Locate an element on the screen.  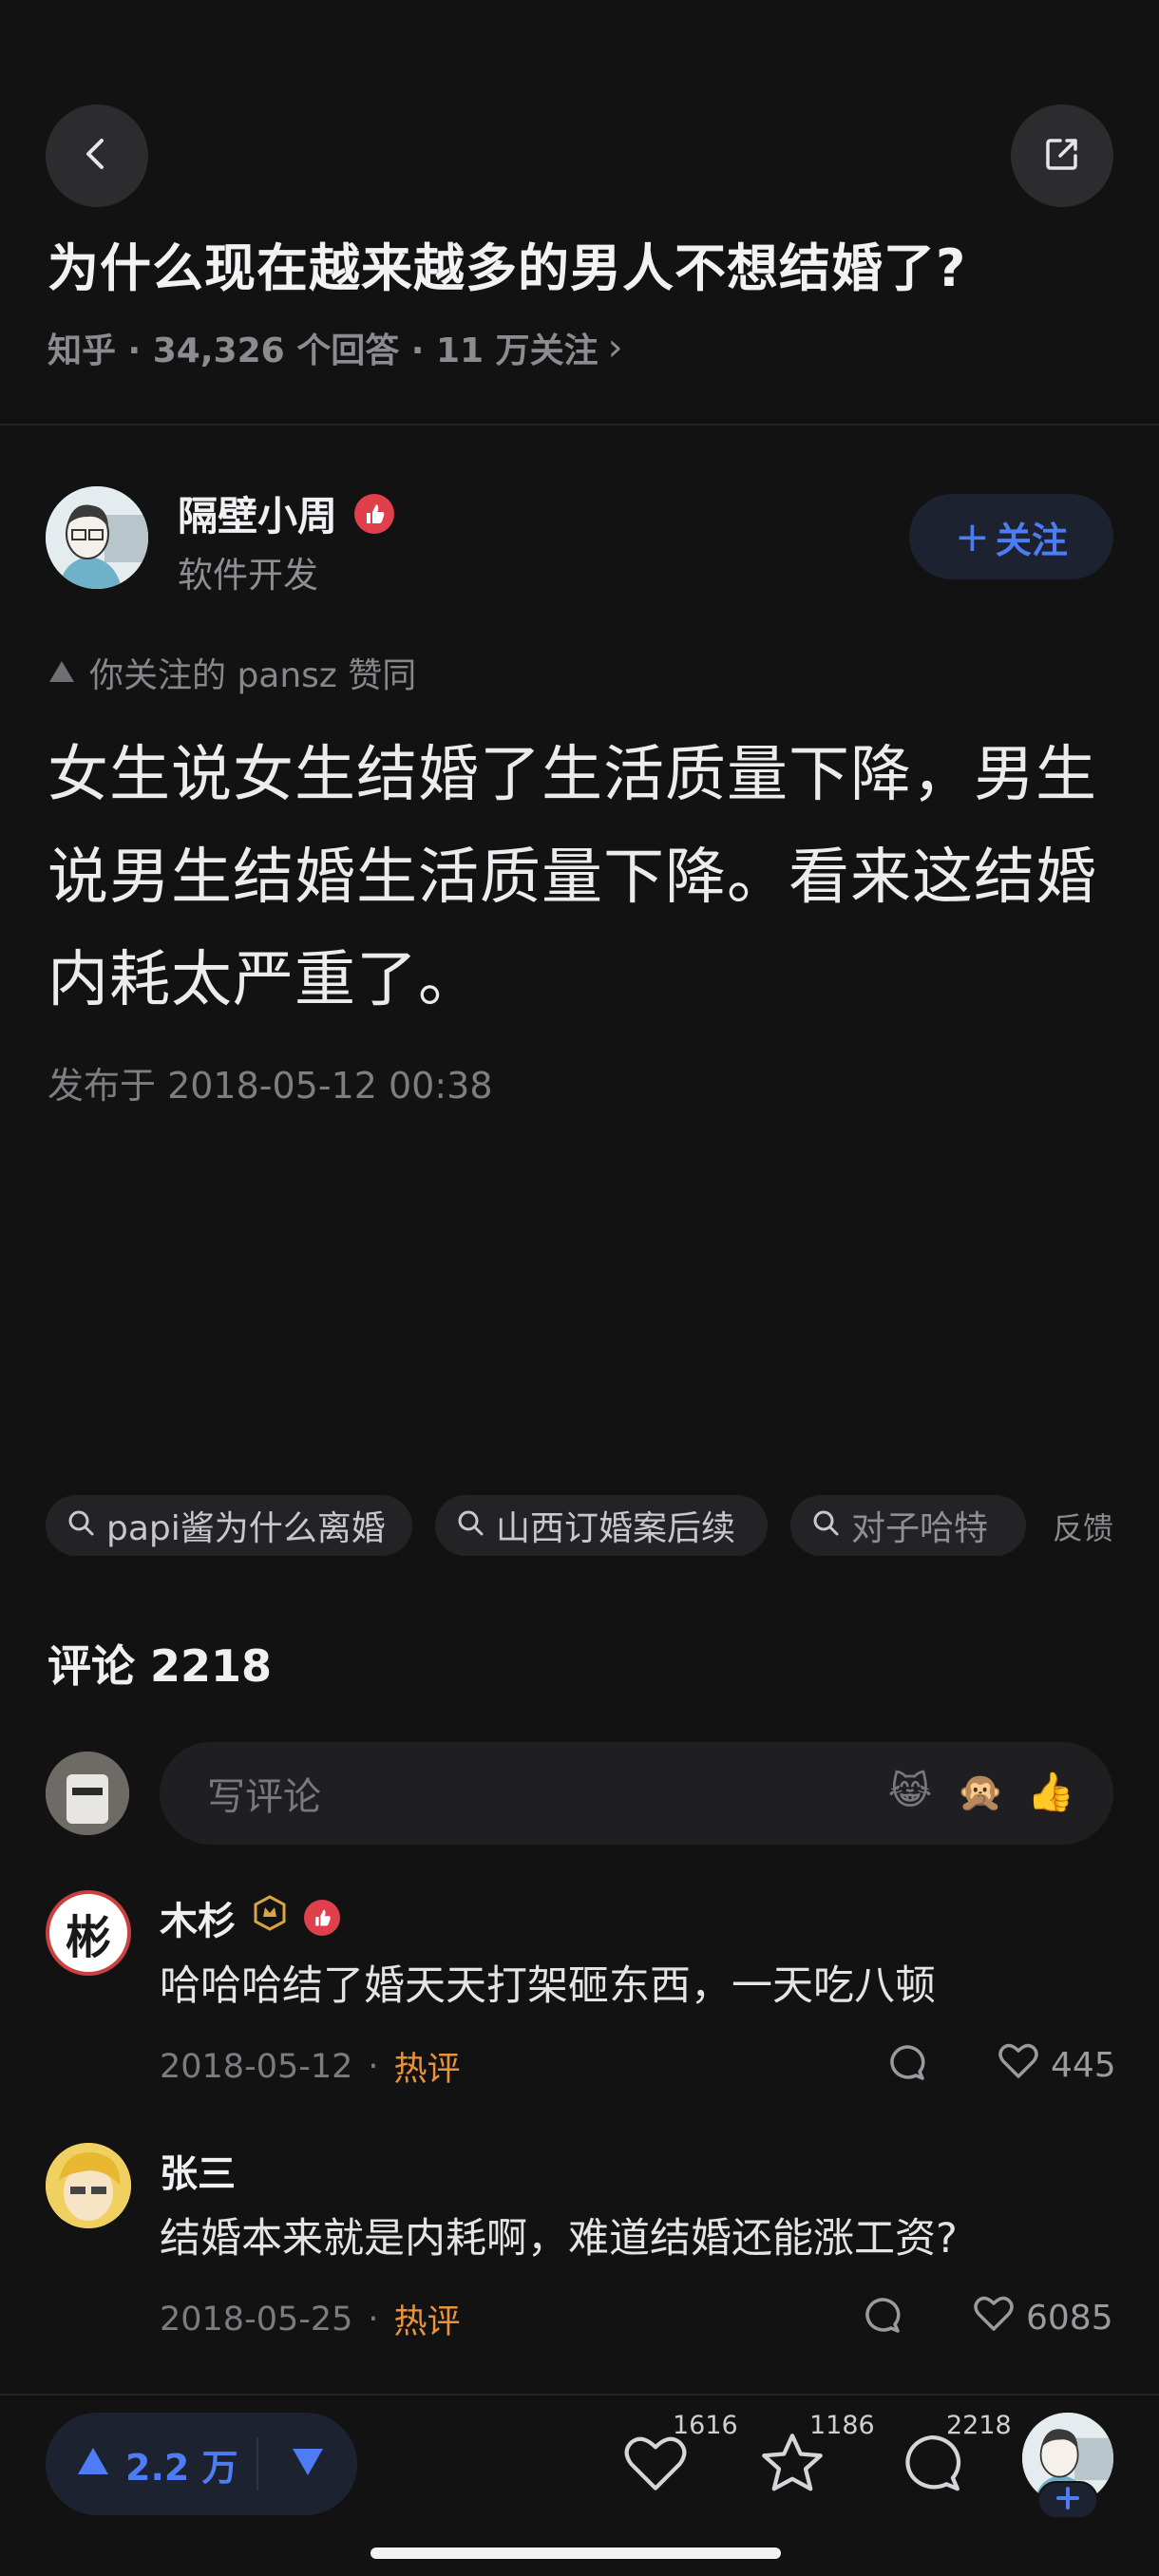
like-count: 445 is located at coordinates (1083, 2065).